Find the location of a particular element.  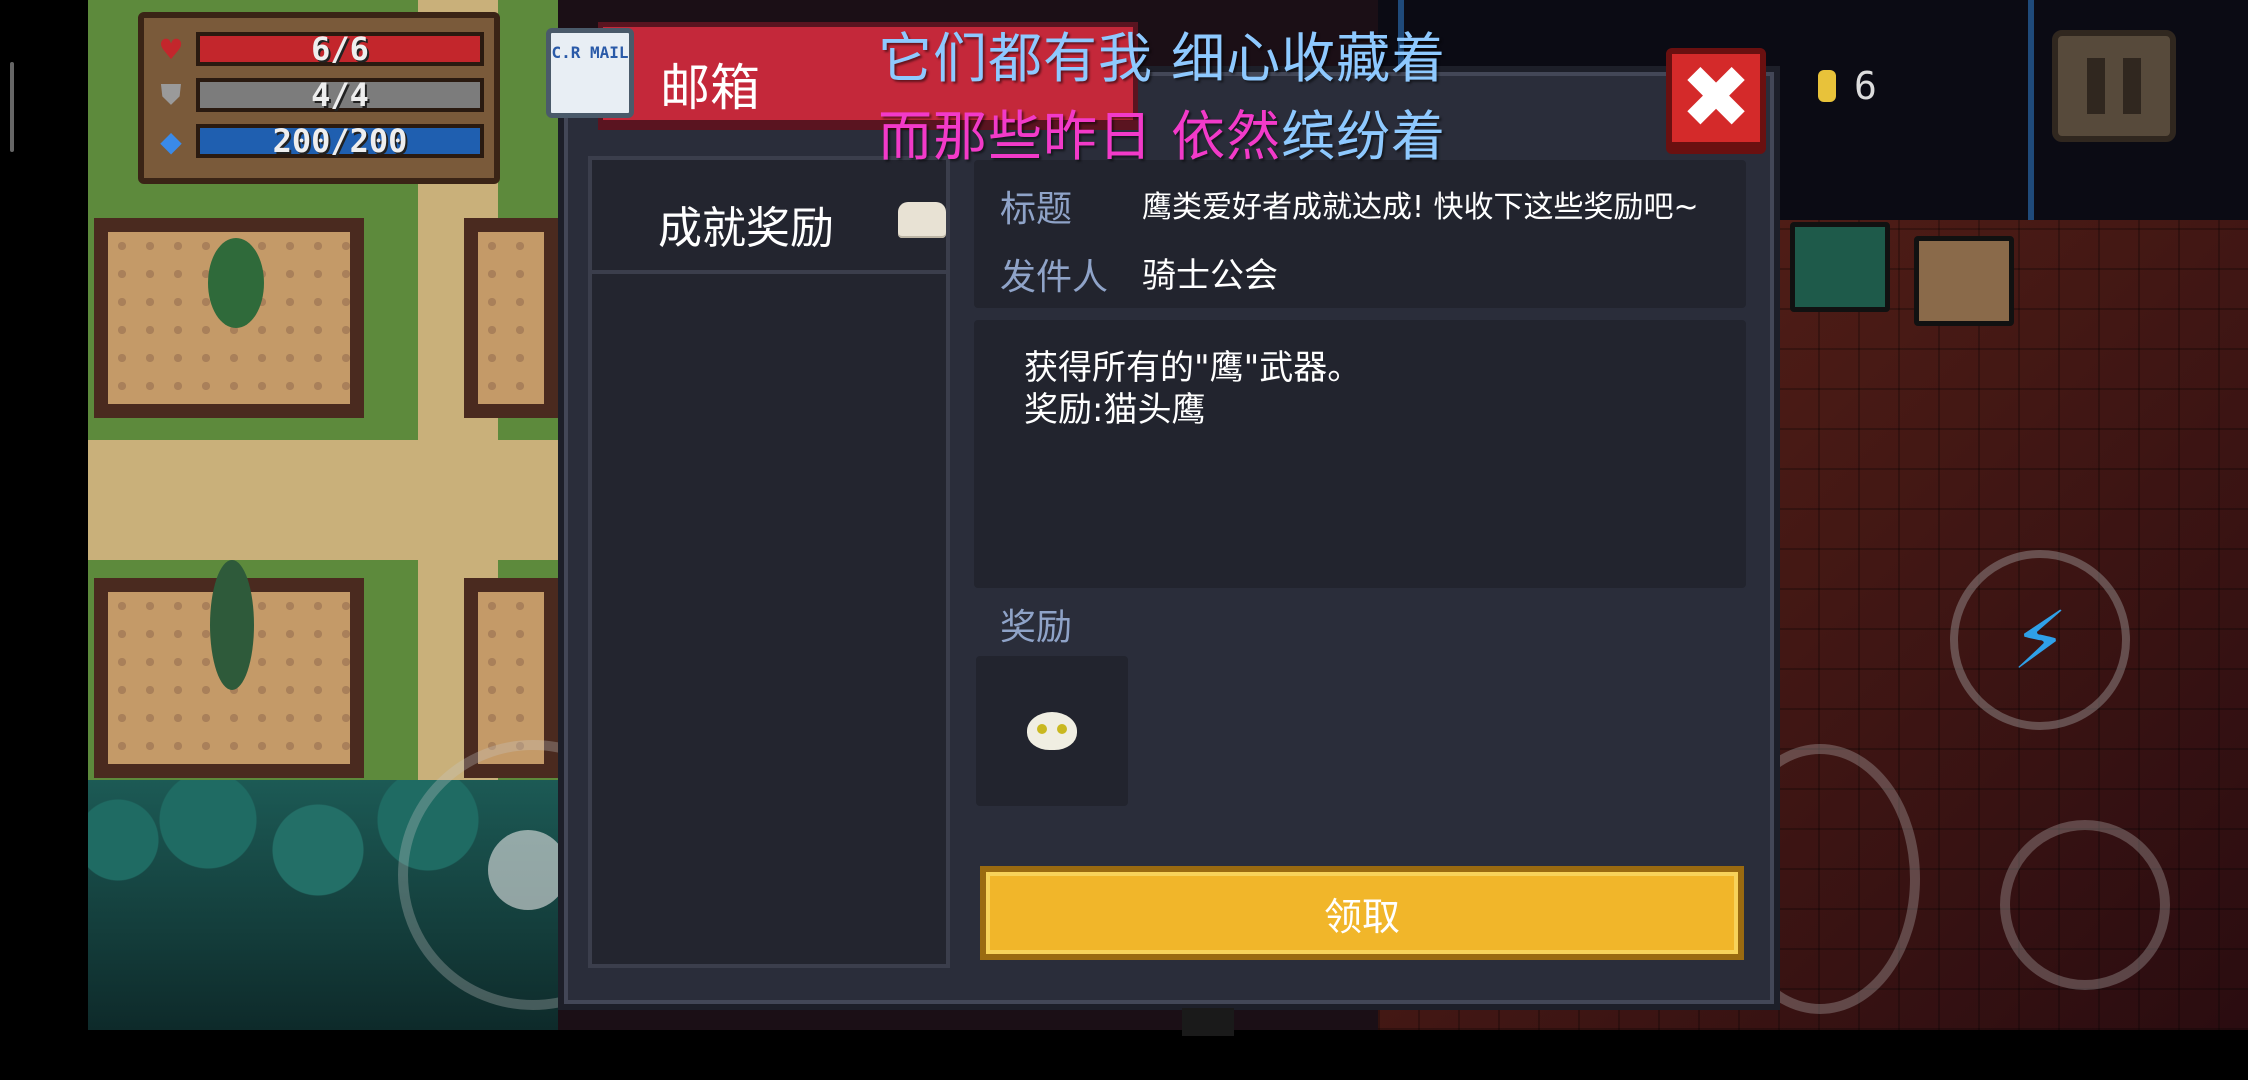

dirt-path is located at coordinates (323, 500).